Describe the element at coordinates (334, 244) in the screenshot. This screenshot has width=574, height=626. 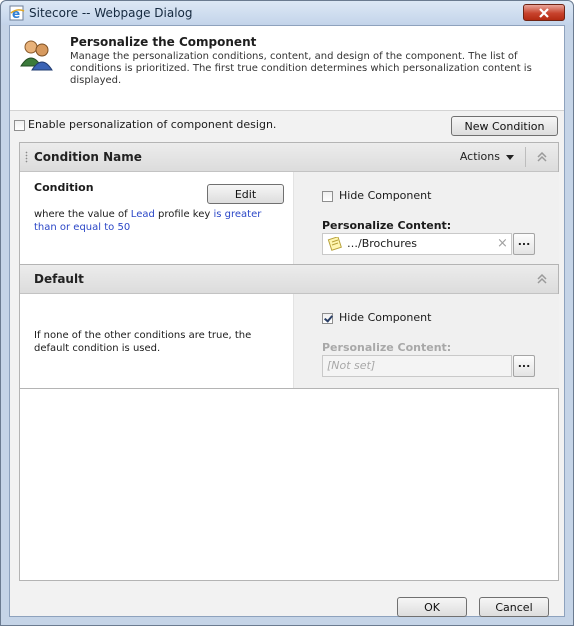
I see `document-icon` at that location.